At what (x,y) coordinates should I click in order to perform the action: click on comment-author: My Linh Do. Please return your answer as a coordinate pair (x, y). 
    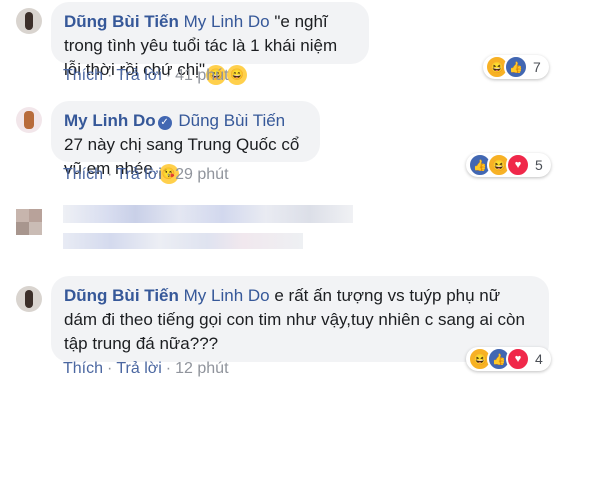
    Looking at the image, I should click on (110, 120).